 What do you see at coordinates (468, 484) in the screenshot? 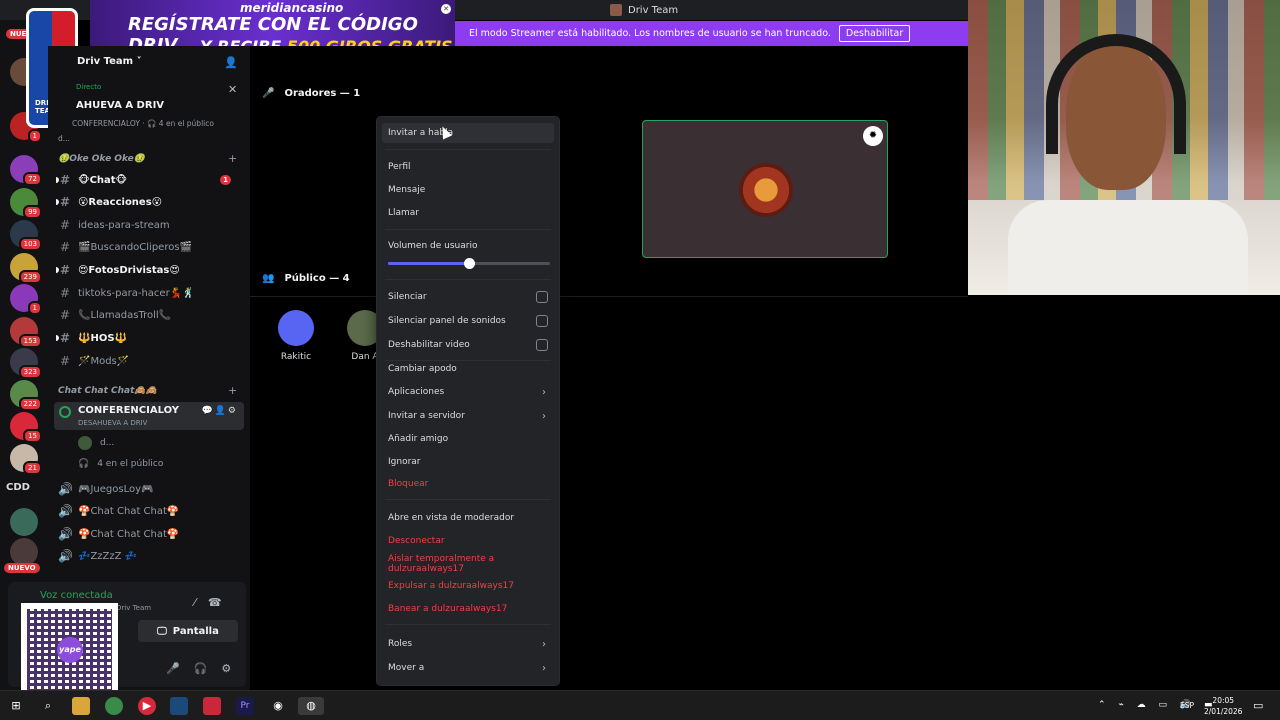
I see `menu-item-block: Bloquear` at bounding box center [468, 484].